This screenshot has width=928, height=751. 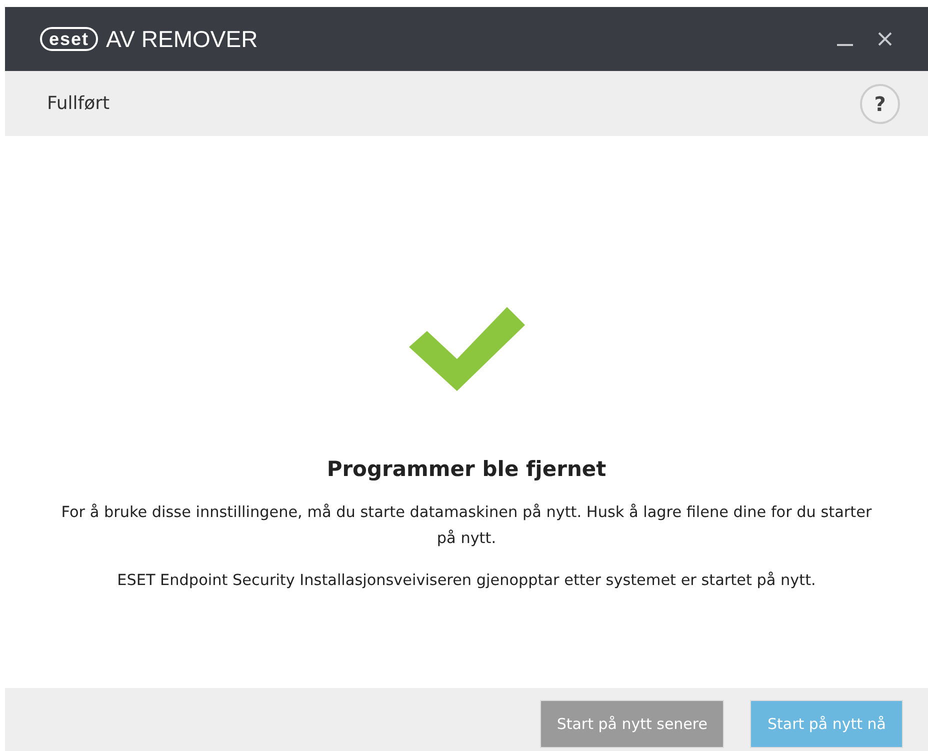 I want to click on result-title: Programmer ble fjernet, so click(x=466, y=469).